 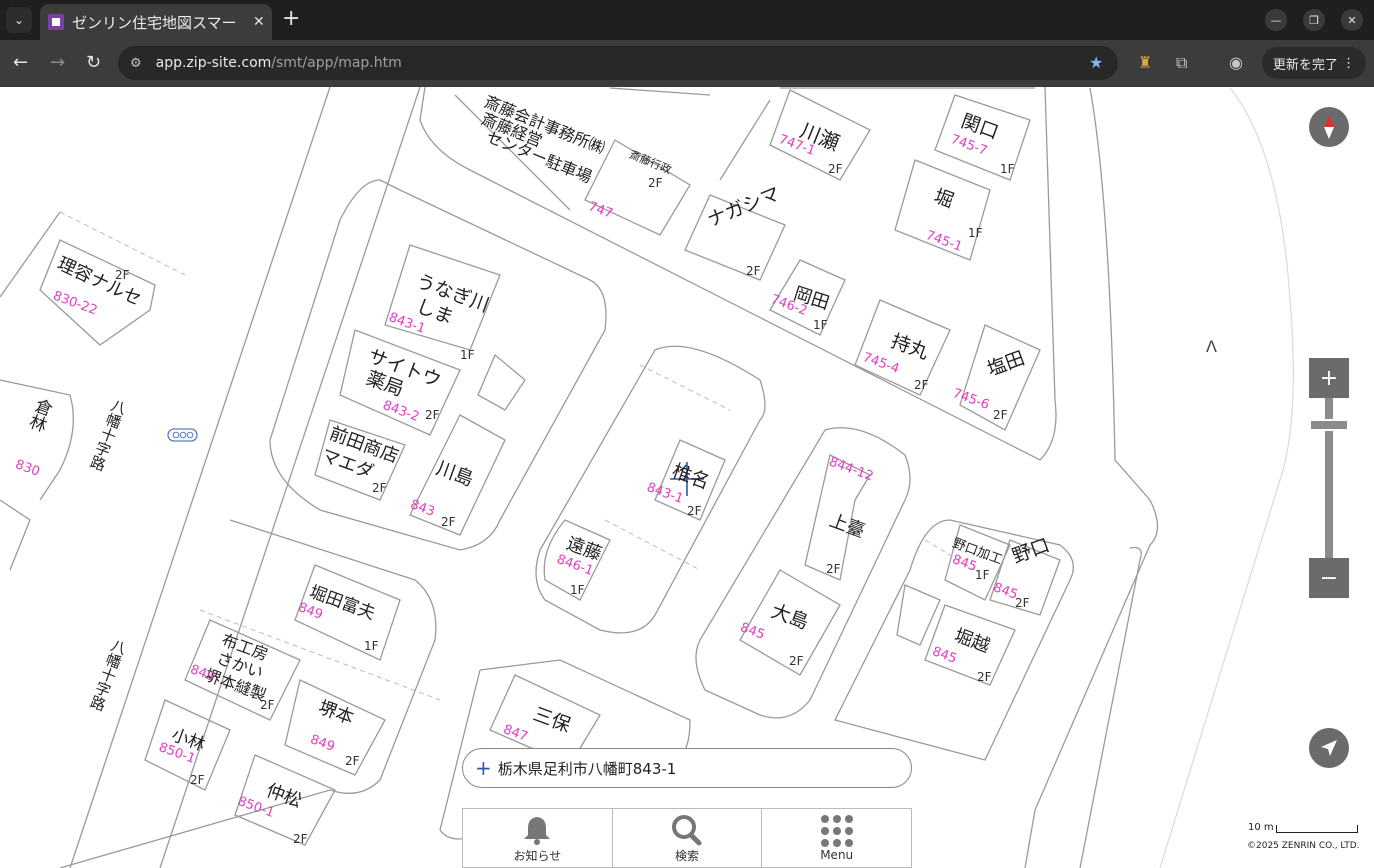 I want to click on url-text: app.zip-site.com/smt/app/map.htm, so click(x=279, y=63).